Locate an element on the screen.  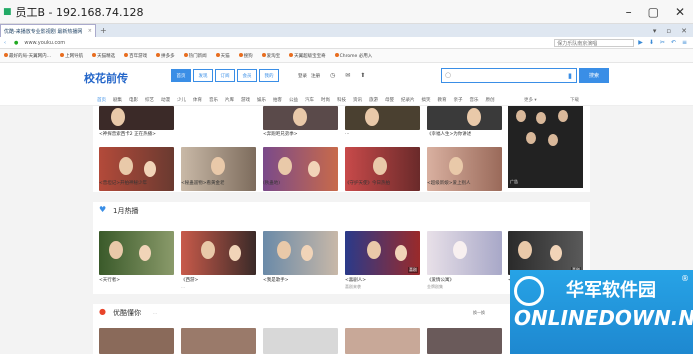
nav-item: 科技 is located at coordinates (341, 100).